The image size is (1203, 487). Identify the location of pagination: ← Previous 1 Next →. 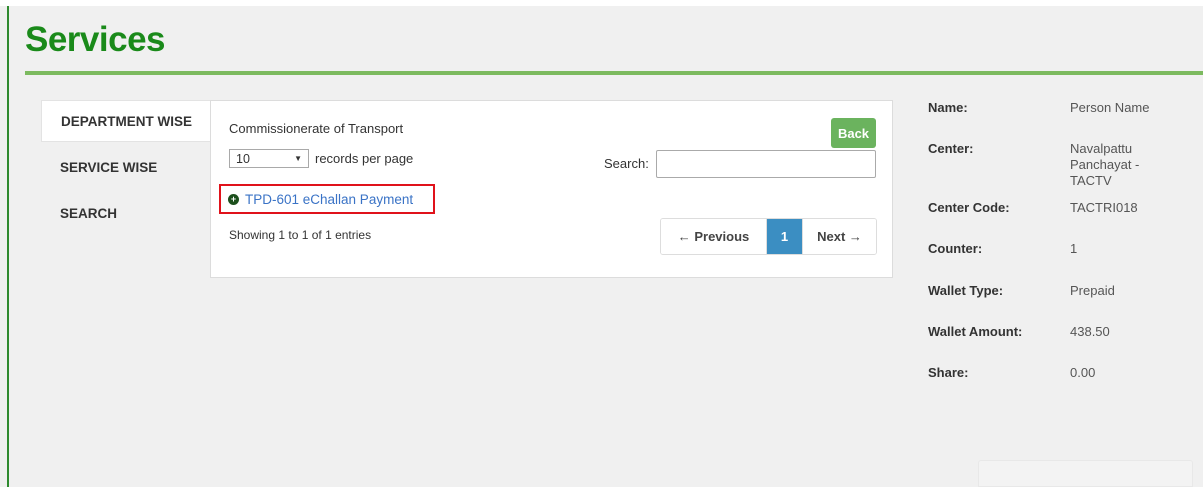
(768, 236).